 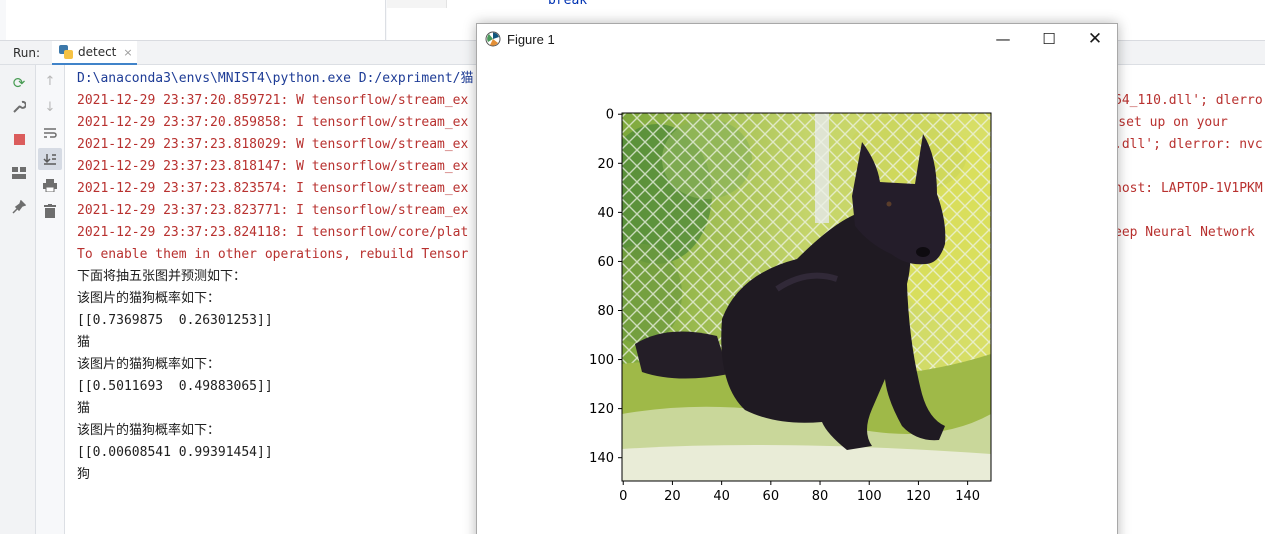 What do you see at coordinates (50, 211) in the screenshot?
I see `trash-icon` at bounding box center [50, 211].